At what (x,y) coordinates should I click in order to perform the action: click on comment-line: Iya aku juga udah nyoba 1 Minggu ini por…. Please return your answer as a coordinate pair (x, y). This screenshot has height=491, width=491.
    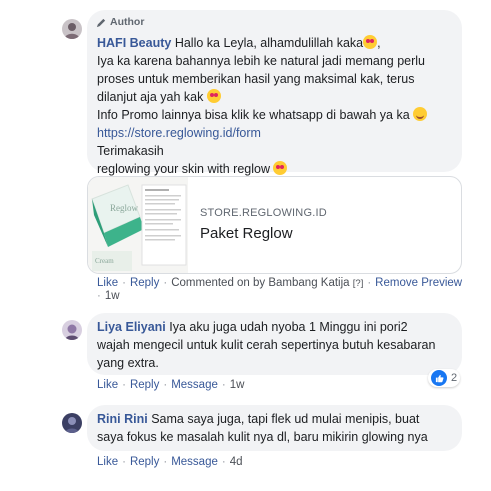
    Looking at the image, I should click on (288, 327).